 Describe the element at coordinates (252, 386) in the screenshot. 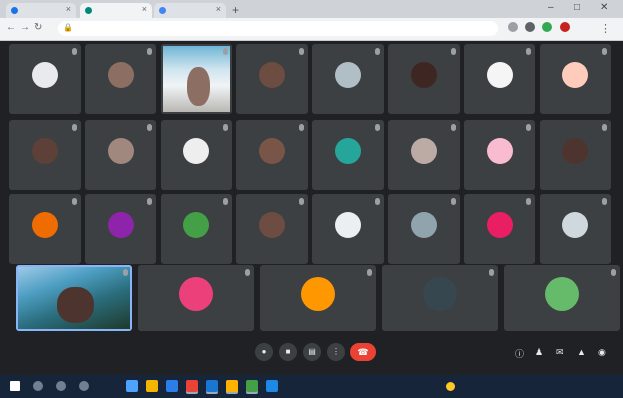

I see `meet-icon` at that location.